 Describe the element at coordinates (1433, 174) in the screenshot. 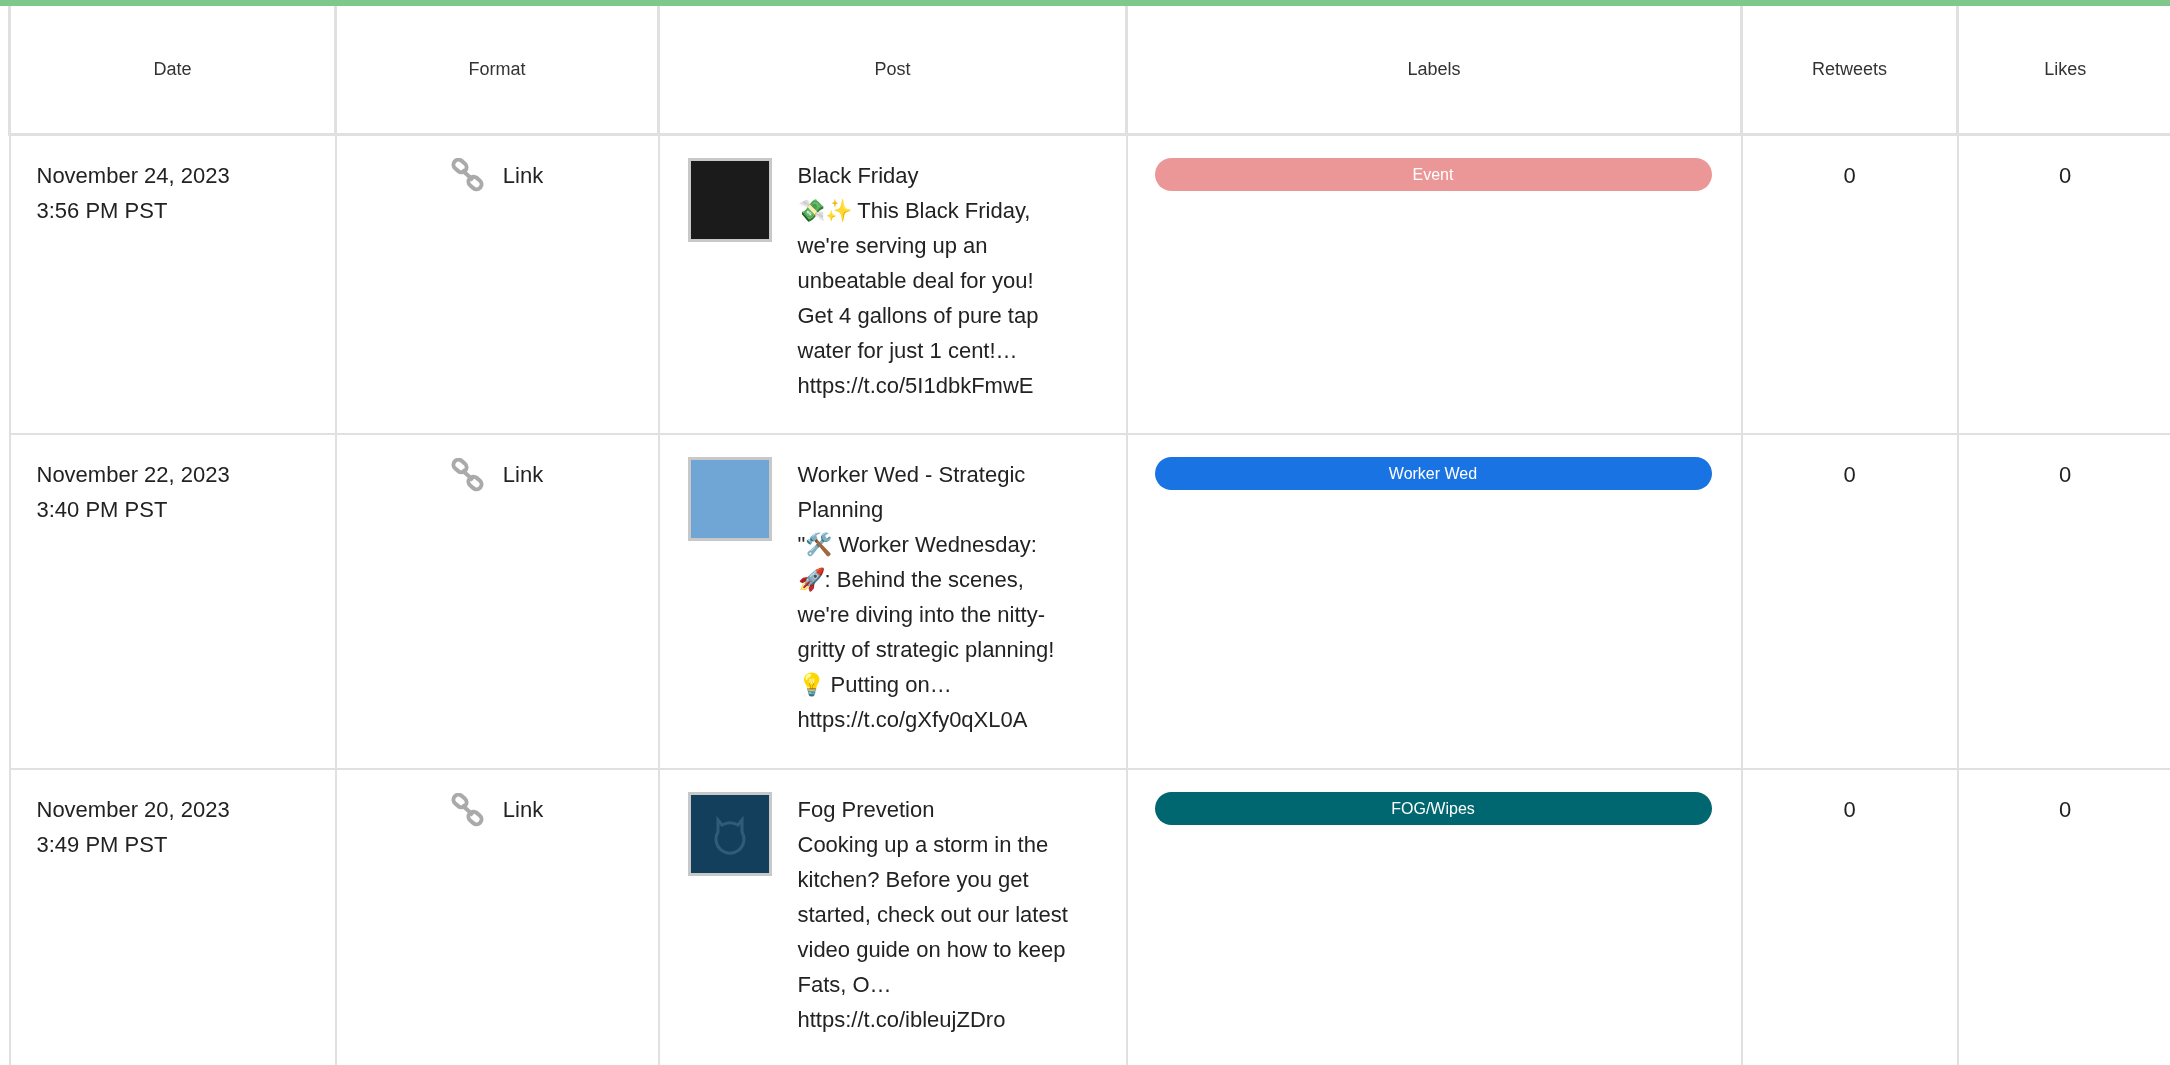

I see `label-tag: Event` at that location.